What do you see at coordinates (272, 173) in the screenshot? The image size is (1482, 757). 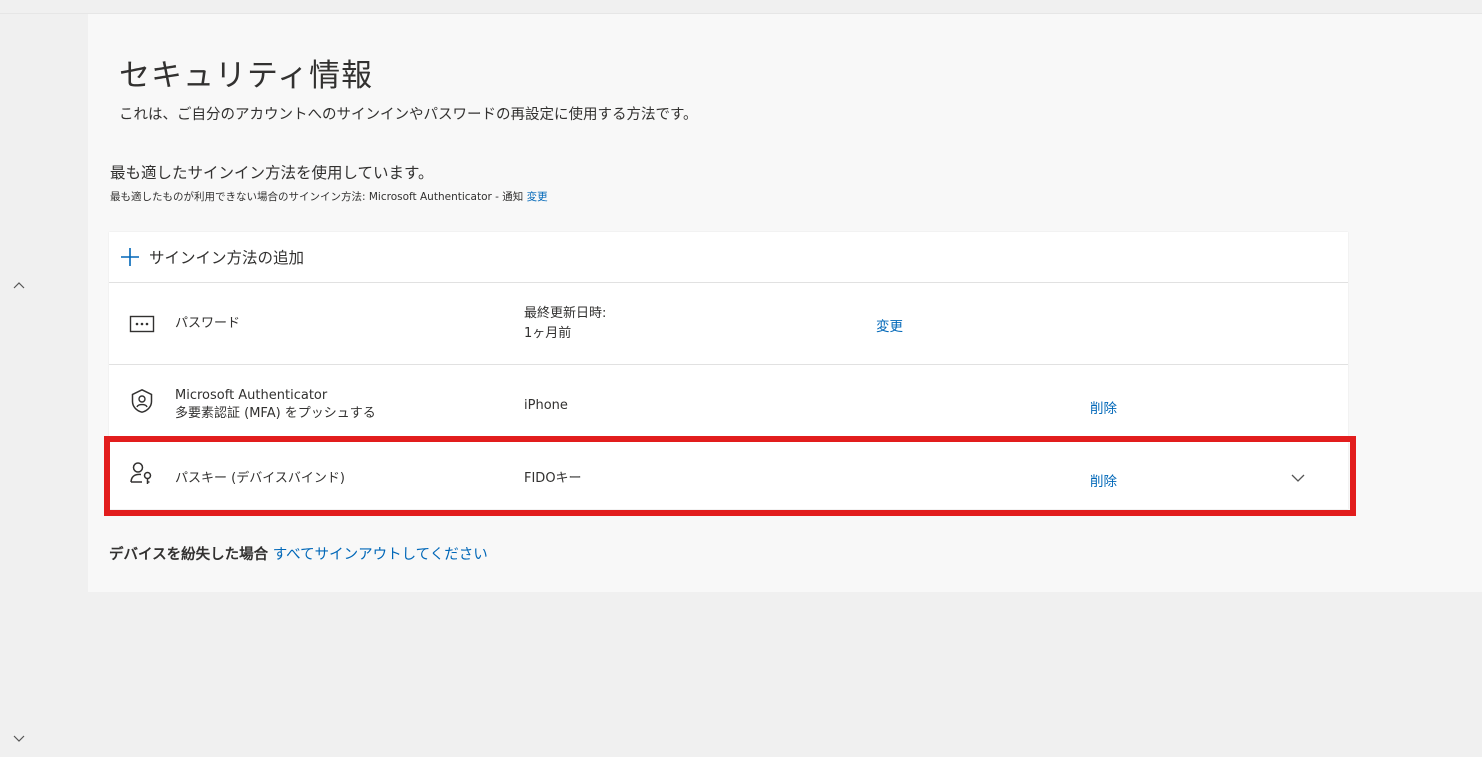 I see `default-method-heading: 最も適したサインイン方法を使用しています。` at bounding box center [272, 173].